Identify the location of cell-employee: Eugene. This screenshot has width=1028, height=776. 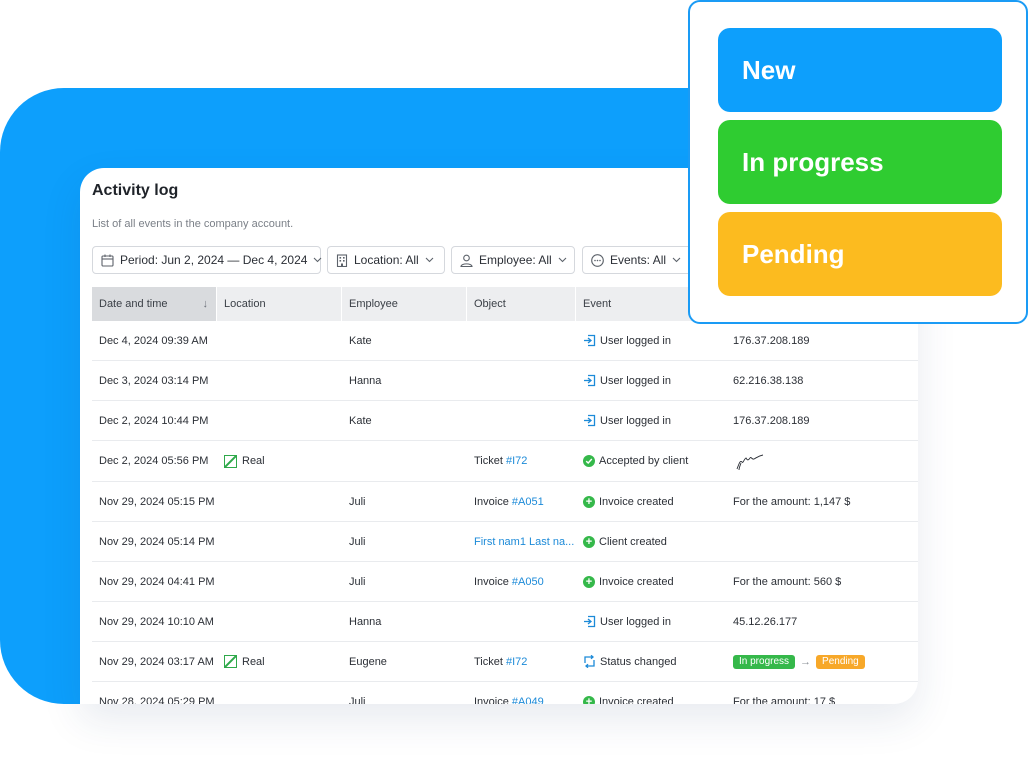
(368, 661).